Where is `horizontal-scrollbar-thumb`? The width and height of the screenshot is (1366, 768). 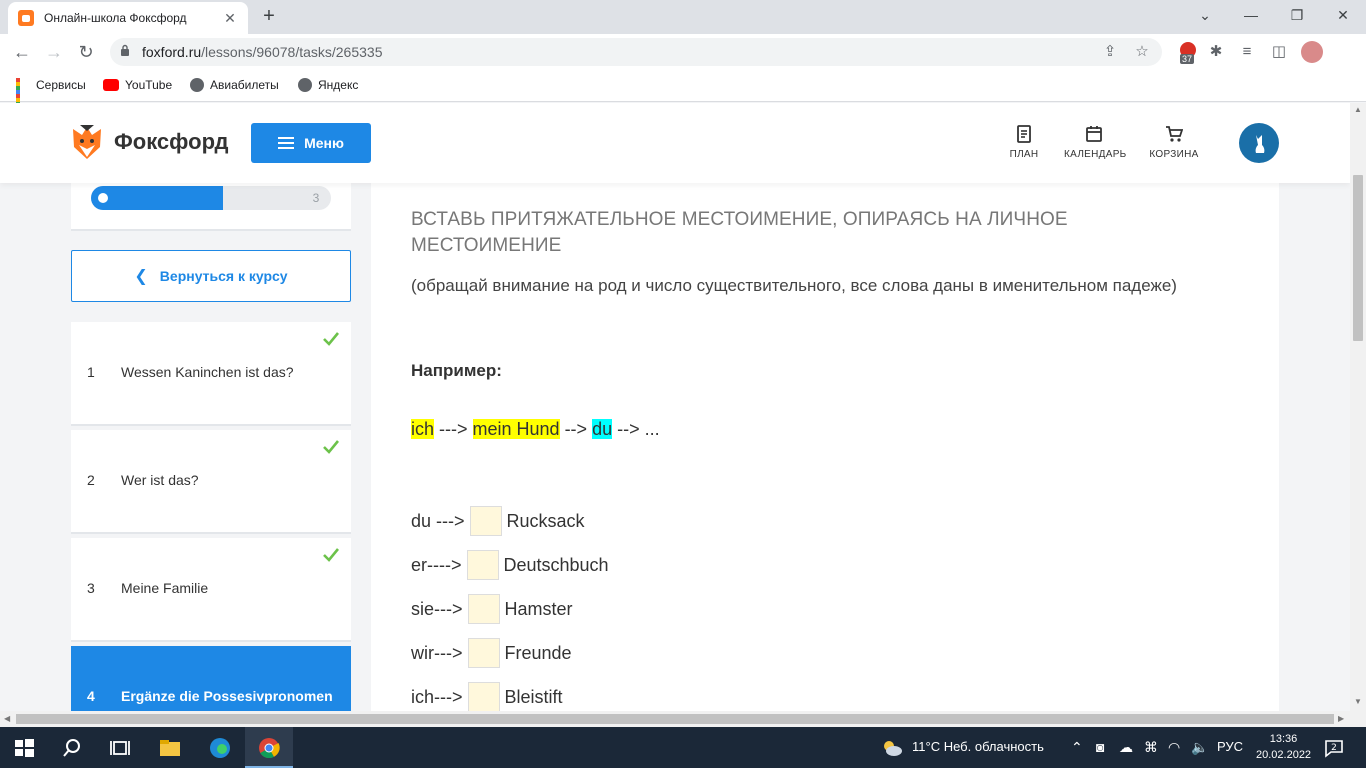 horizontal-scrollbar-thumb is located at coordinates (675, 719).